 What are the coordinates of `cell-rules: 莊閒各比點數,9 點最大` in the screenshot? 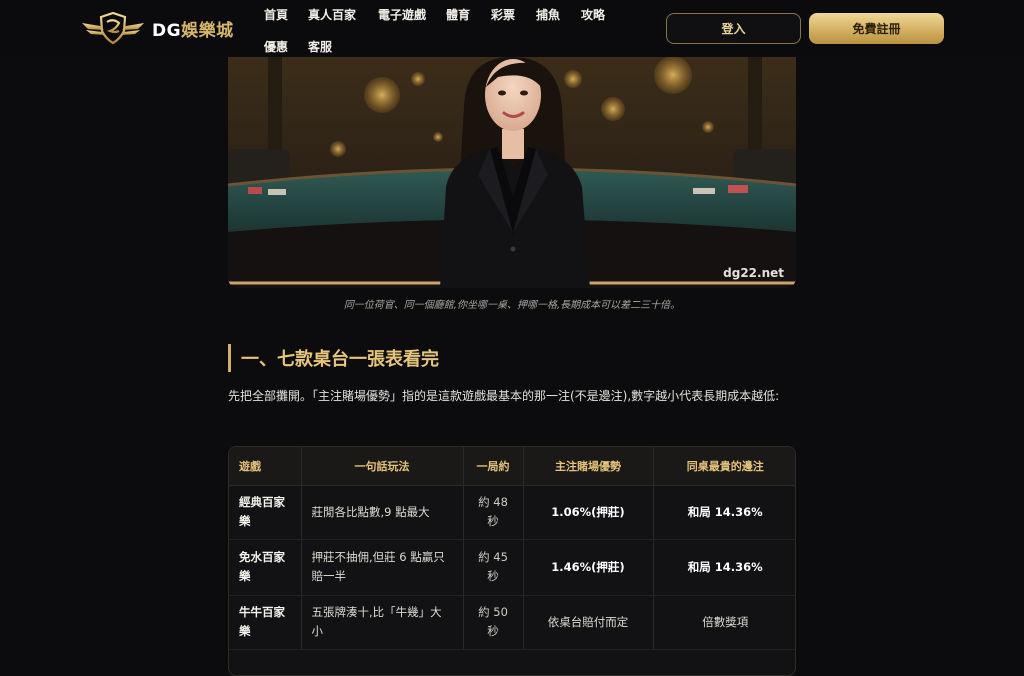 It's located at (382, 512).